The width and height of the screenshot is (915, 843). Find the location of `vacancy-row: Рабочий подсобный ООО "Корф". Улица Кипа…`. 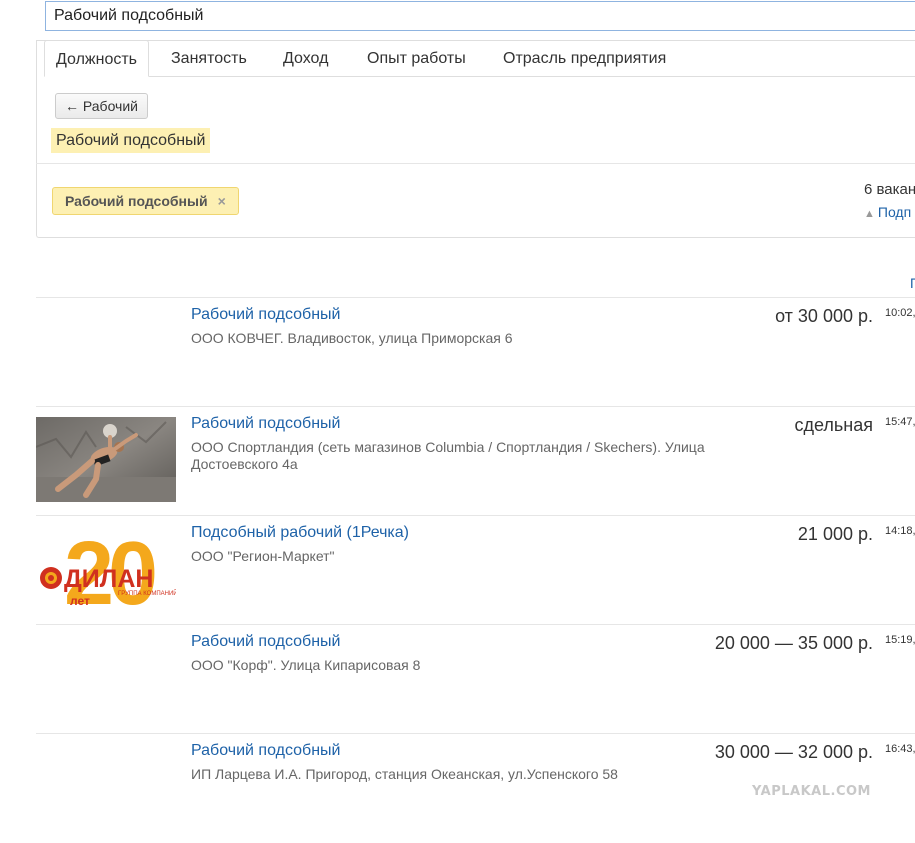

vacancy-row: Рабочий подсобный ООО "Корф". Улица Кипа… is located at coordinates (475, 679).